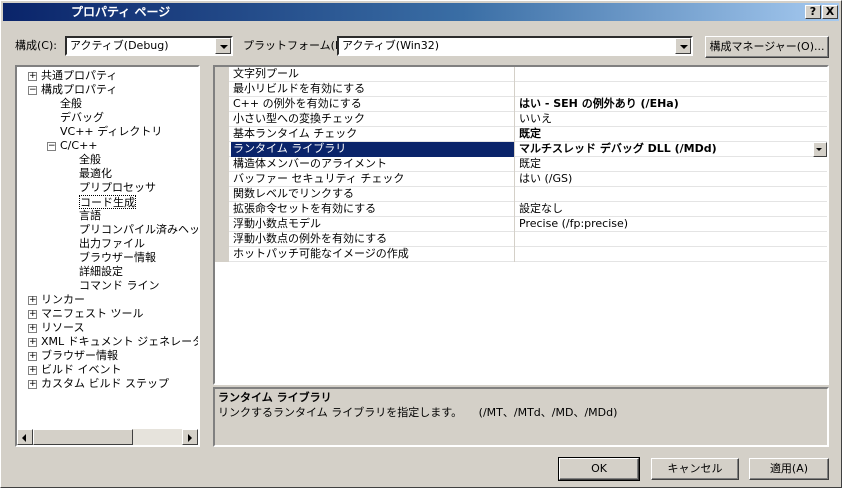  Describe the element at coordinates (373, 254) in the screenshot. I see `property-name: ホットパッチ可能なイメージの作成` at that location.